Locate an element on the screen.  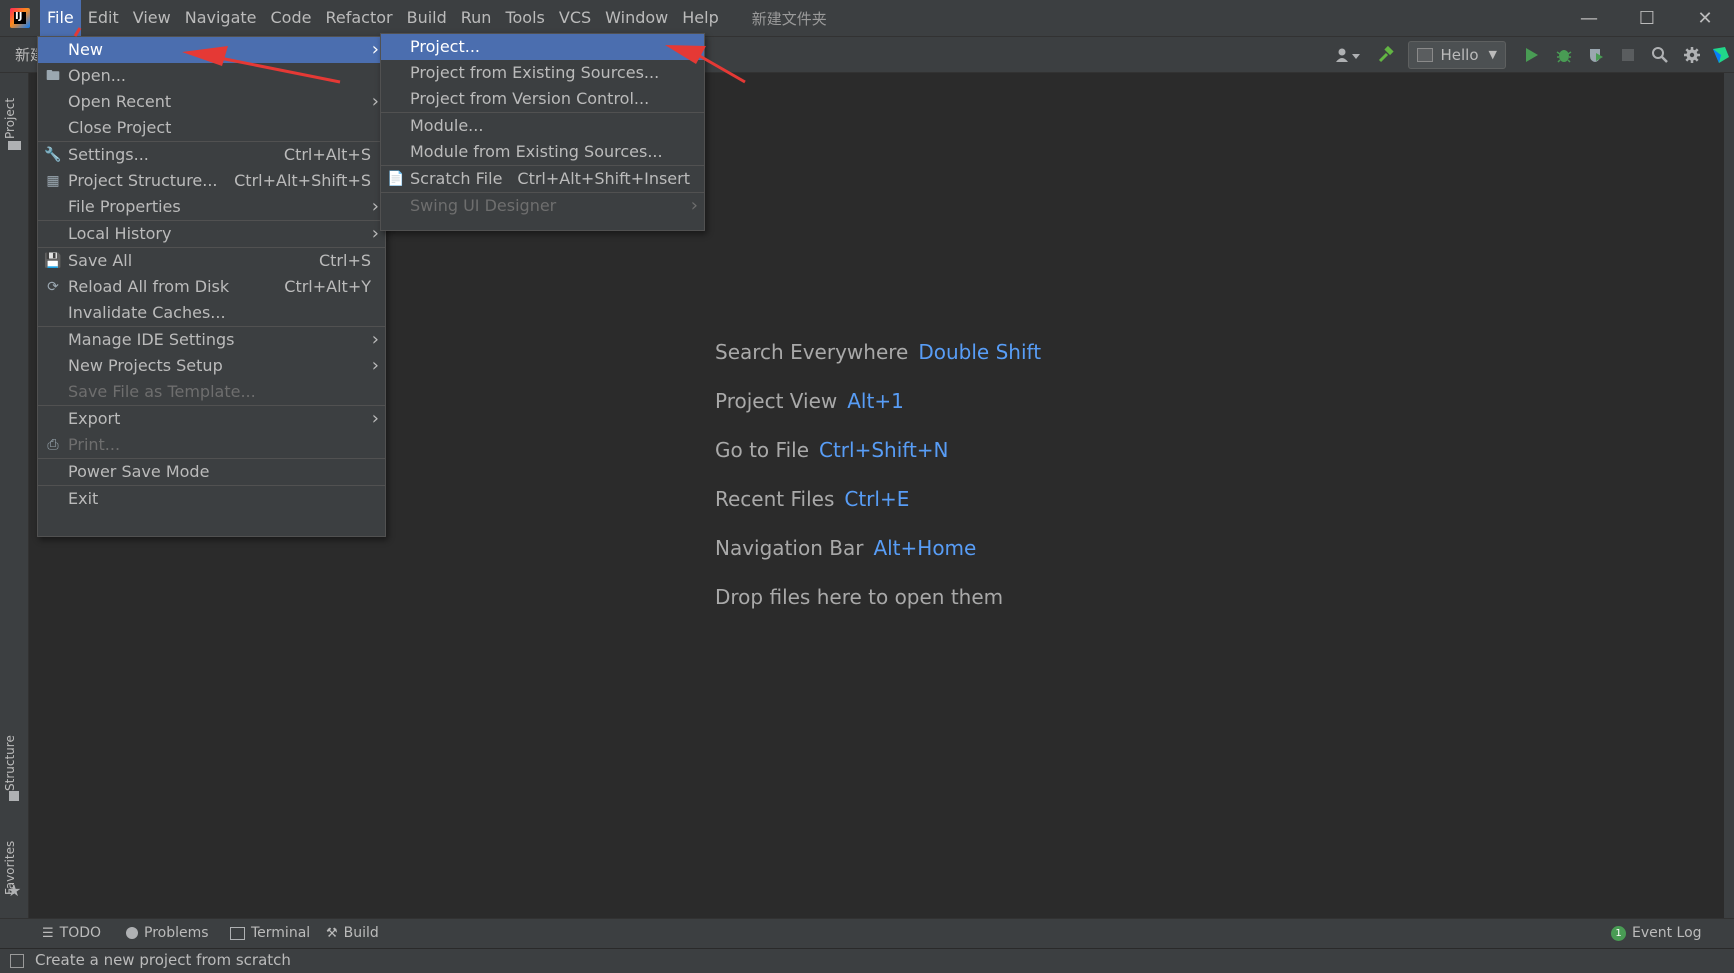
hint-search-everywhere: Search Everywhere Double Shift is located at coordinates (878, 352).